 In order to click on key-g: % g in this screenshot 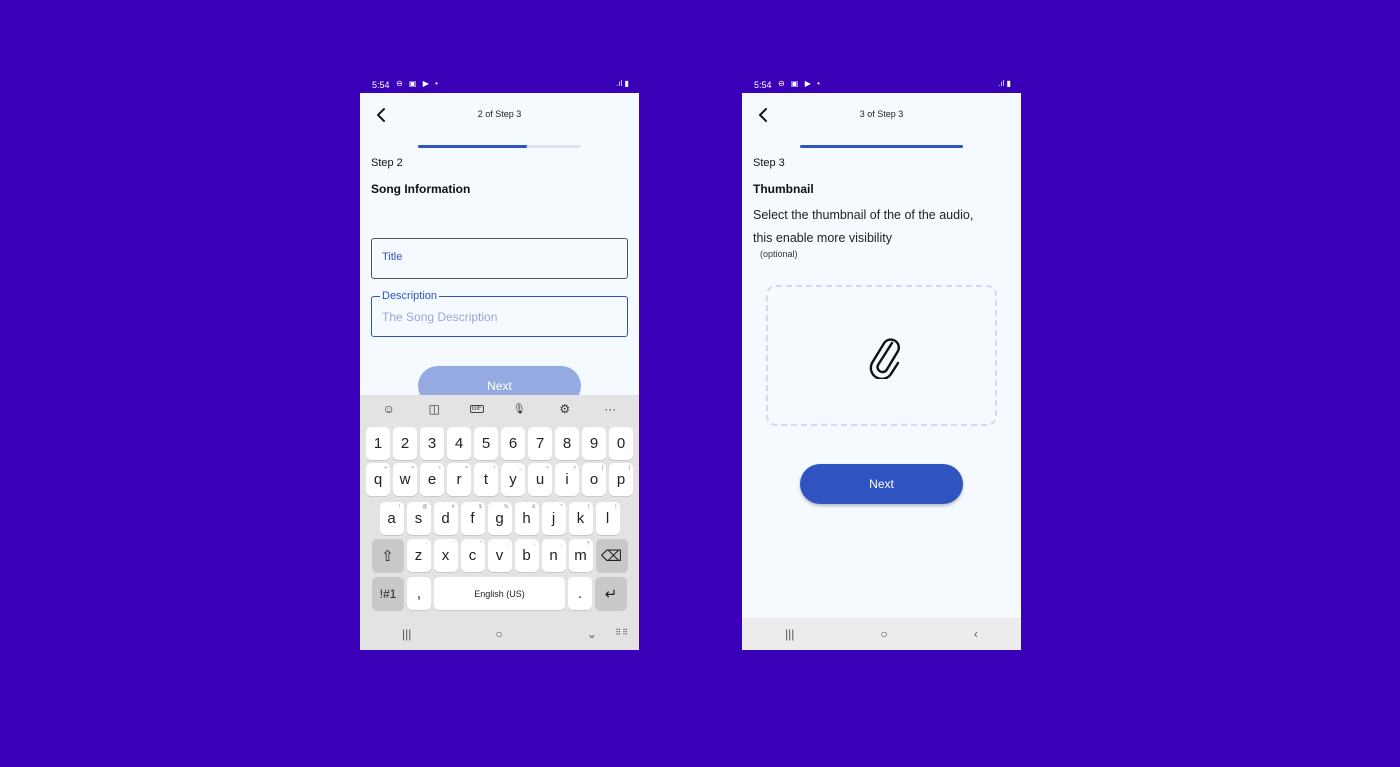, I will do `click(499, 518)`.